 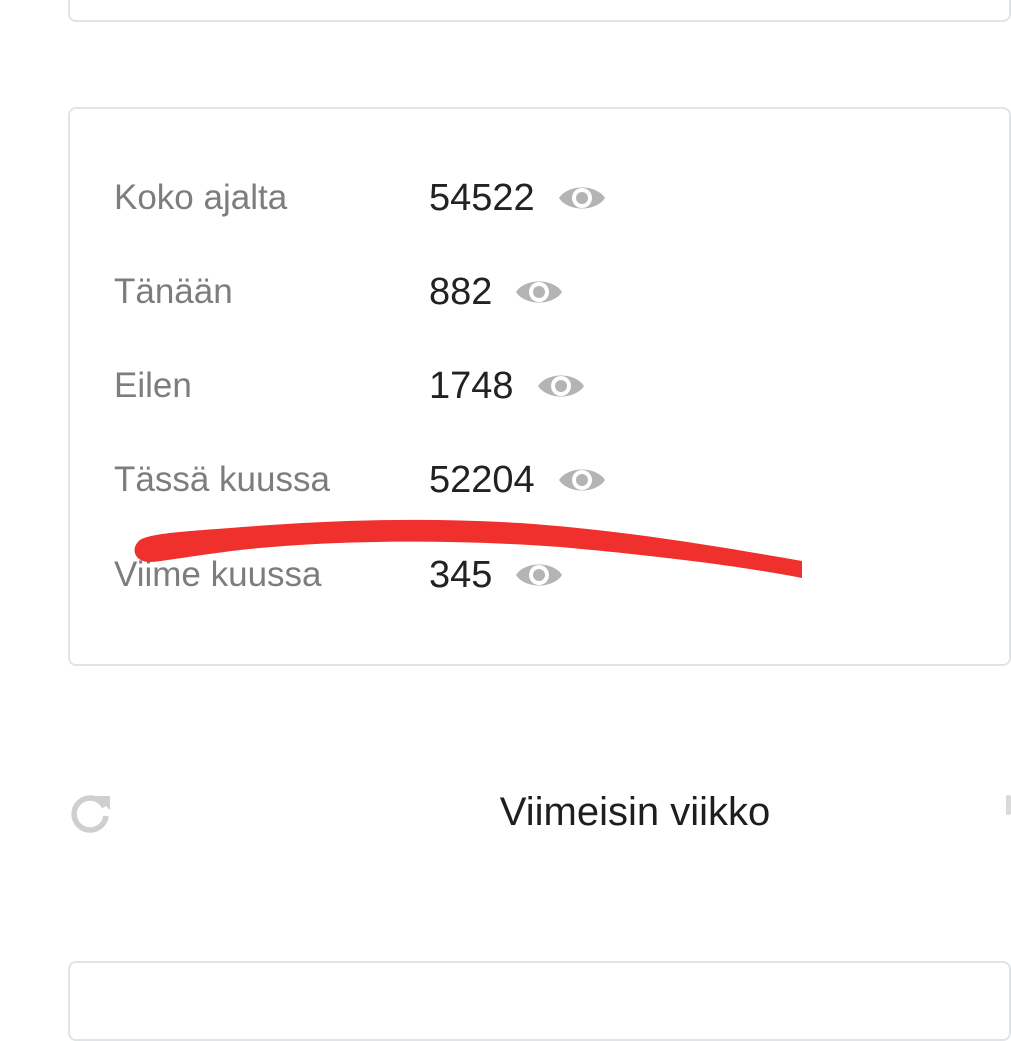 I want to click on stat-row-yesterday: Eilen 1748, so click(x=544, y=386).